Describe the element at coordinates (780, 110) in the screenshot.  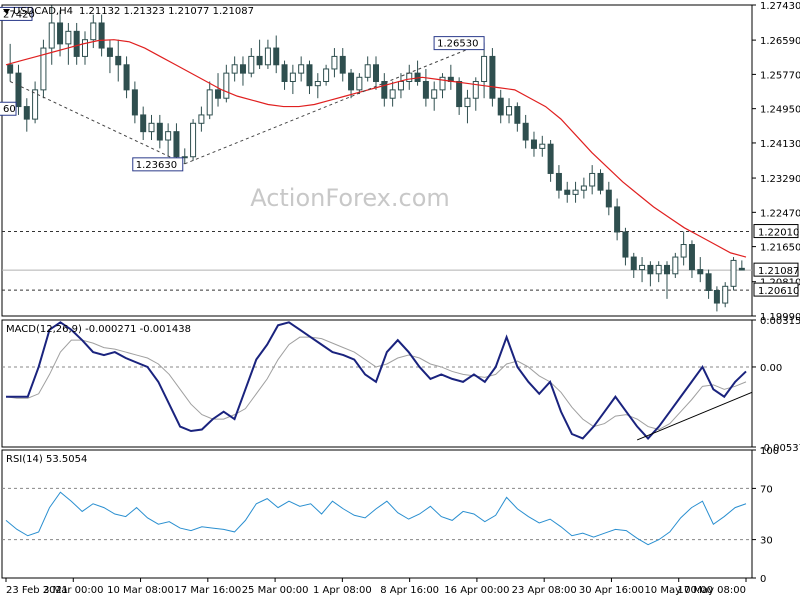
I see `price-tick-label: 1.24950` at that location.